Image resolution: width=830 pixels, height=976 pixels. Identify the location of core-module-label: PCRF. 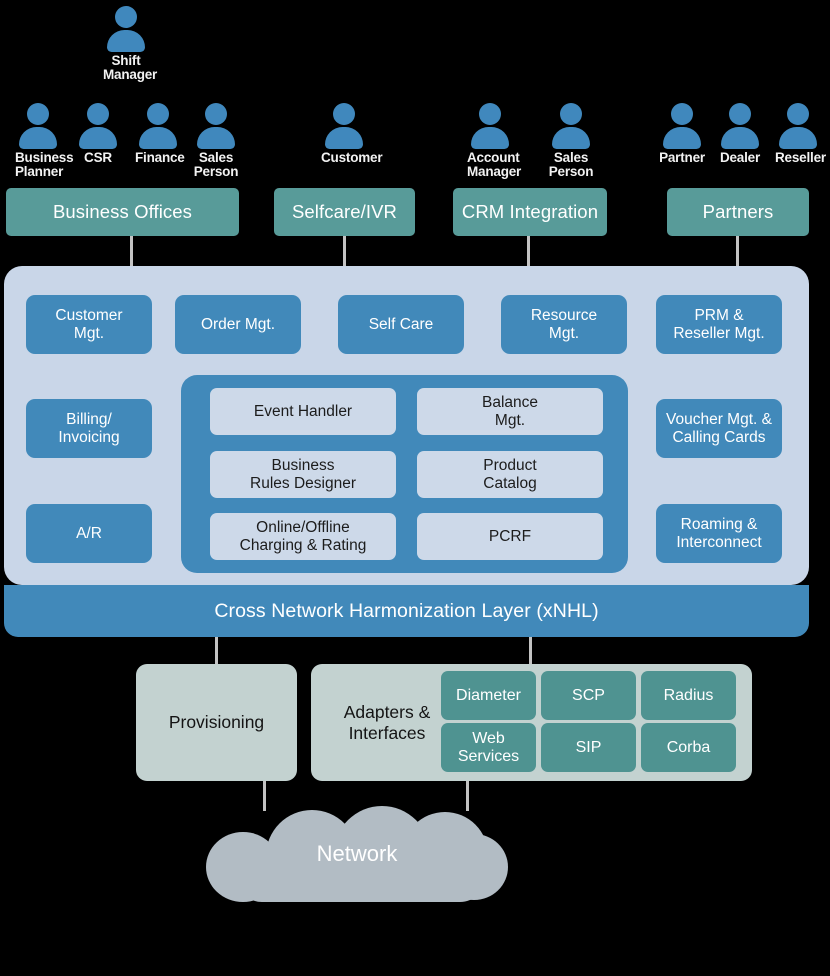
(510, 536).